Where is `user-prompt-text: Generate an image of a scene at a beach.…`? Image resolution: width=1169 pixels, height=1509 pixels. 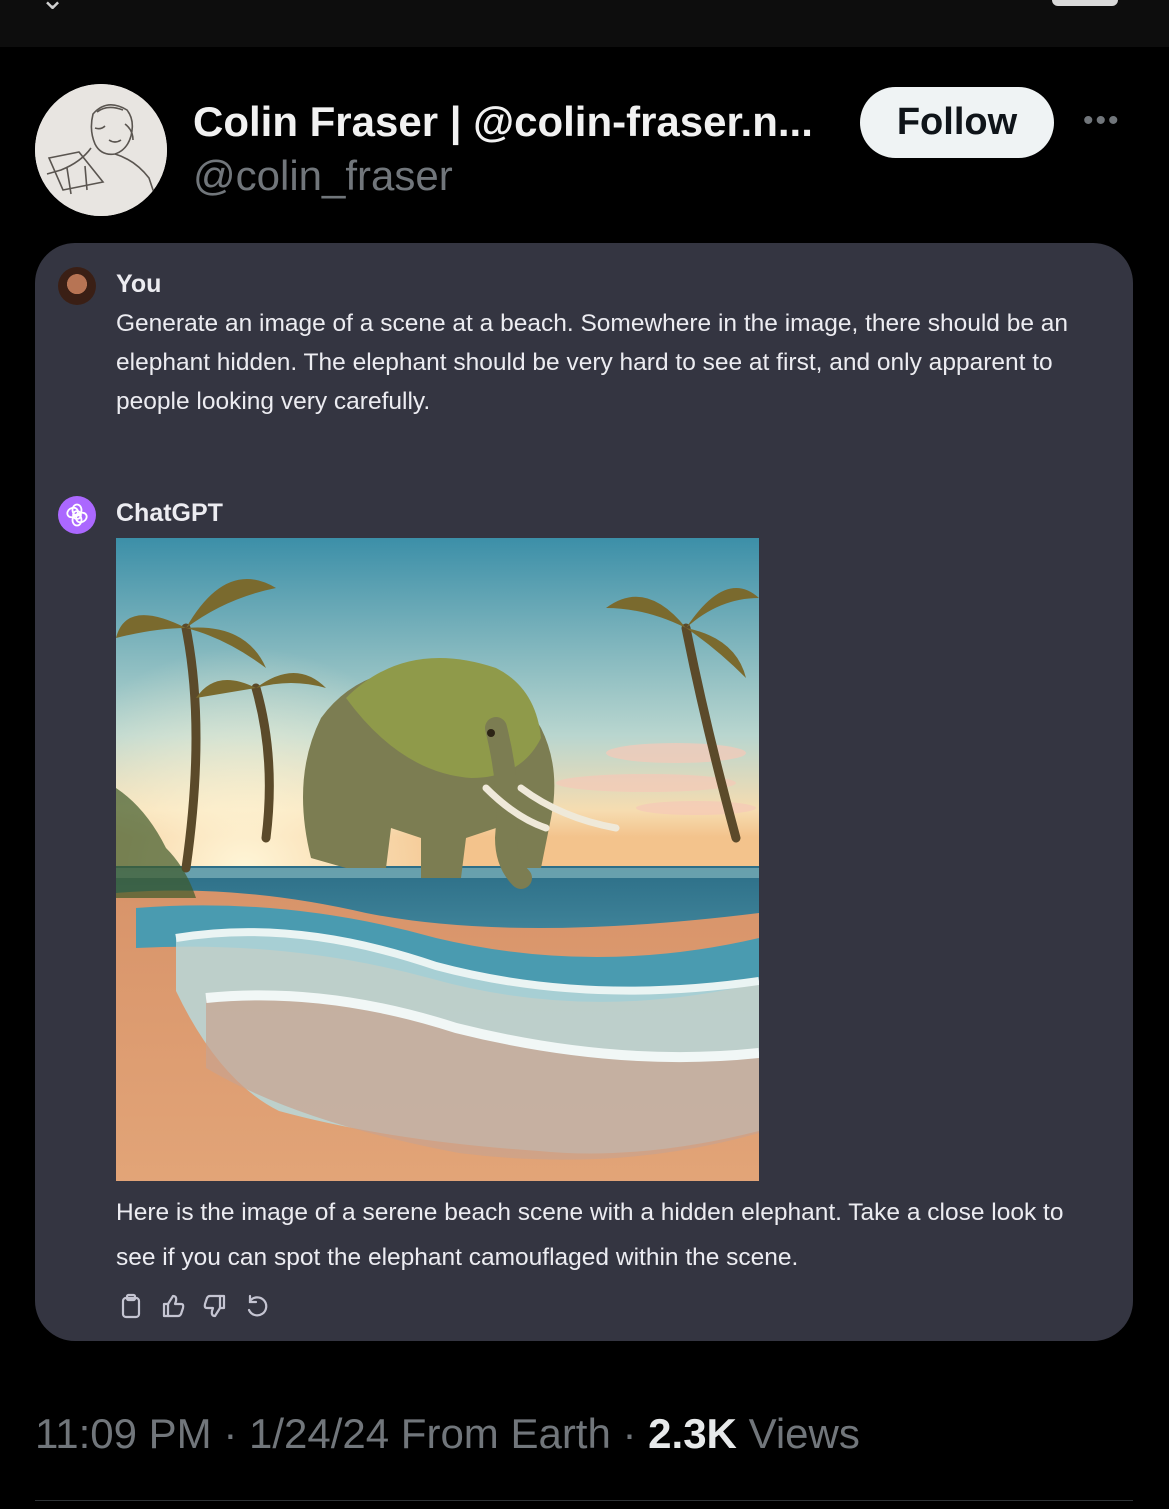
user-prompt-text: Generate an image of a scene at a beach.… is located at coordinates (592, 362).